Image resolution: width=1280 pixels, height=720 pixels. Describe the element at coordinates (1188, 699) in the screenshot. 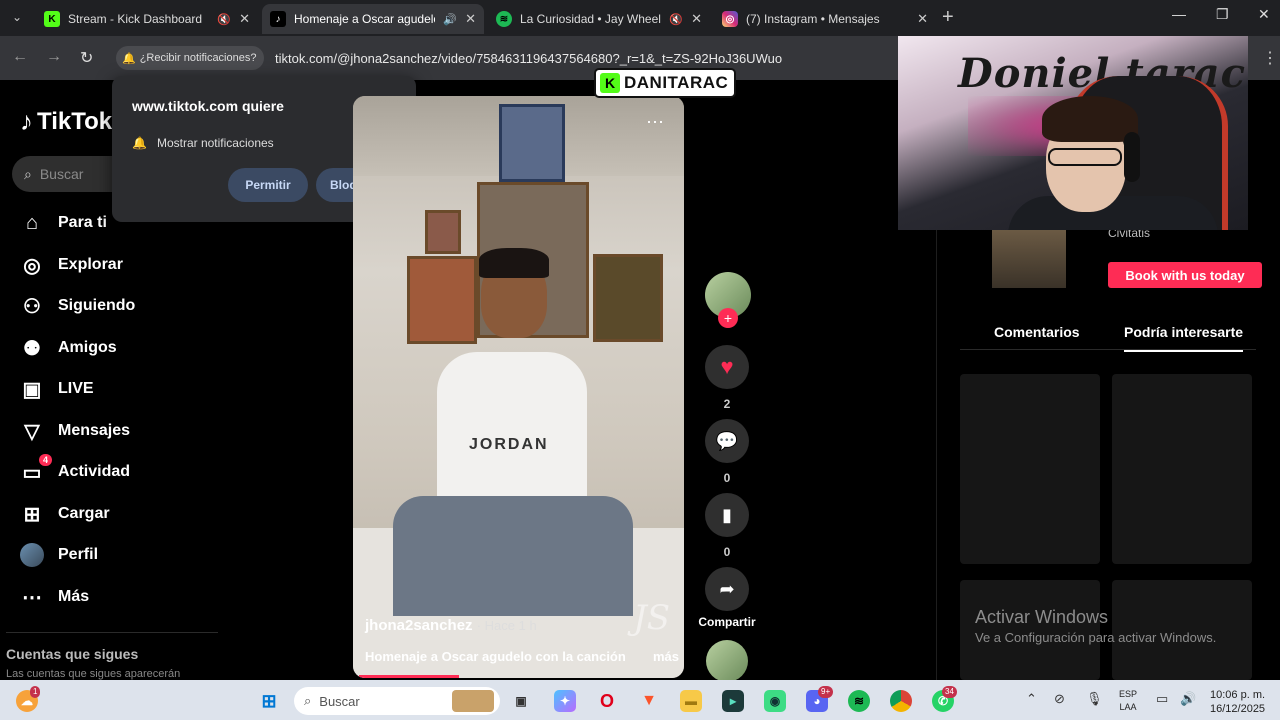

I see `volume-icon: 🔊` at that location.